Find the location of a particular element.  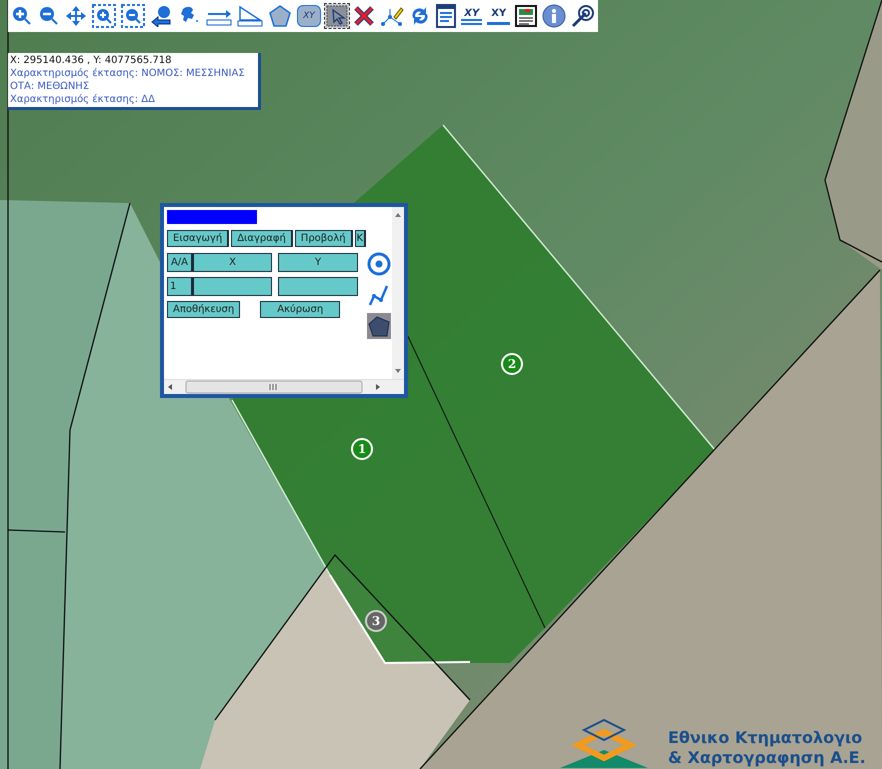

polygon-tool is located at coordinates (279, 16).